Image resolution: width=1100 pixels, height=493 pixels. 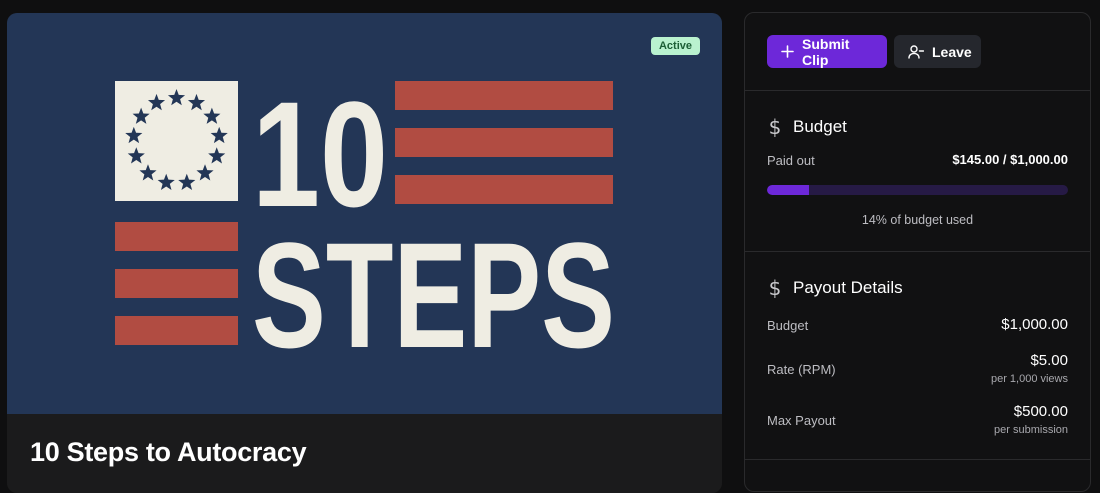 I want to click on submit-clip-button: Submit Clip, so click(x=827, y=51).